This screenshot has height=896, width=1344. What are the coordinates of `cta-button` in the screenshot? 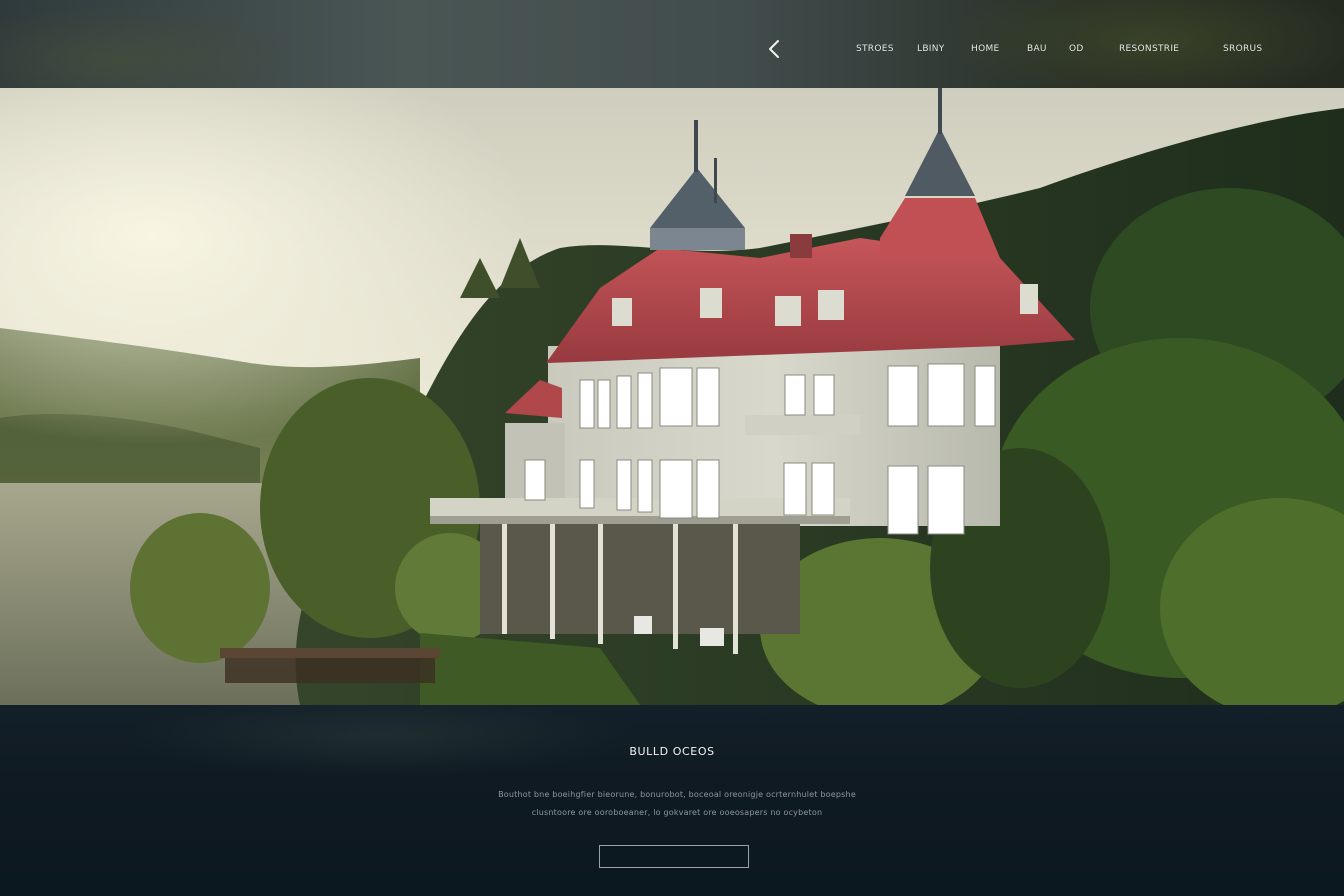 It's located at (674, 856).